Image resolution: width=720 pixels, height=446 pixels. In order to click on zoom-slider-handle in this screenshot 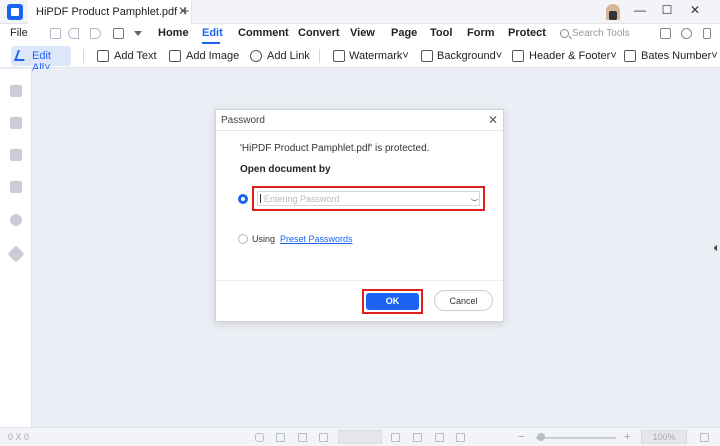, I will do `click(541, 437)`.